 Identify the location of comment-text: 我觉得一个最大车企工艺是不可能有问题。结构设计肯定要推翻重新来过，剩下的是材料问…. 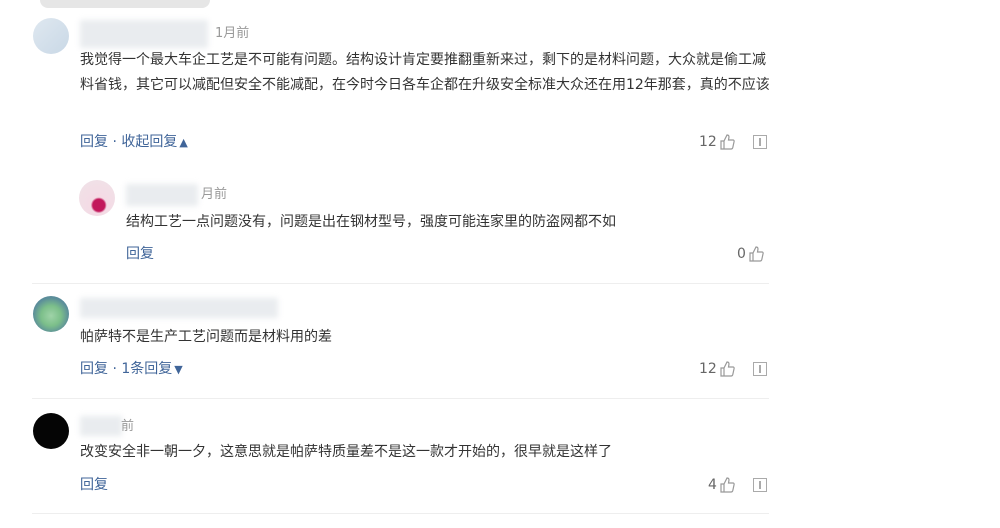
(425, 72).